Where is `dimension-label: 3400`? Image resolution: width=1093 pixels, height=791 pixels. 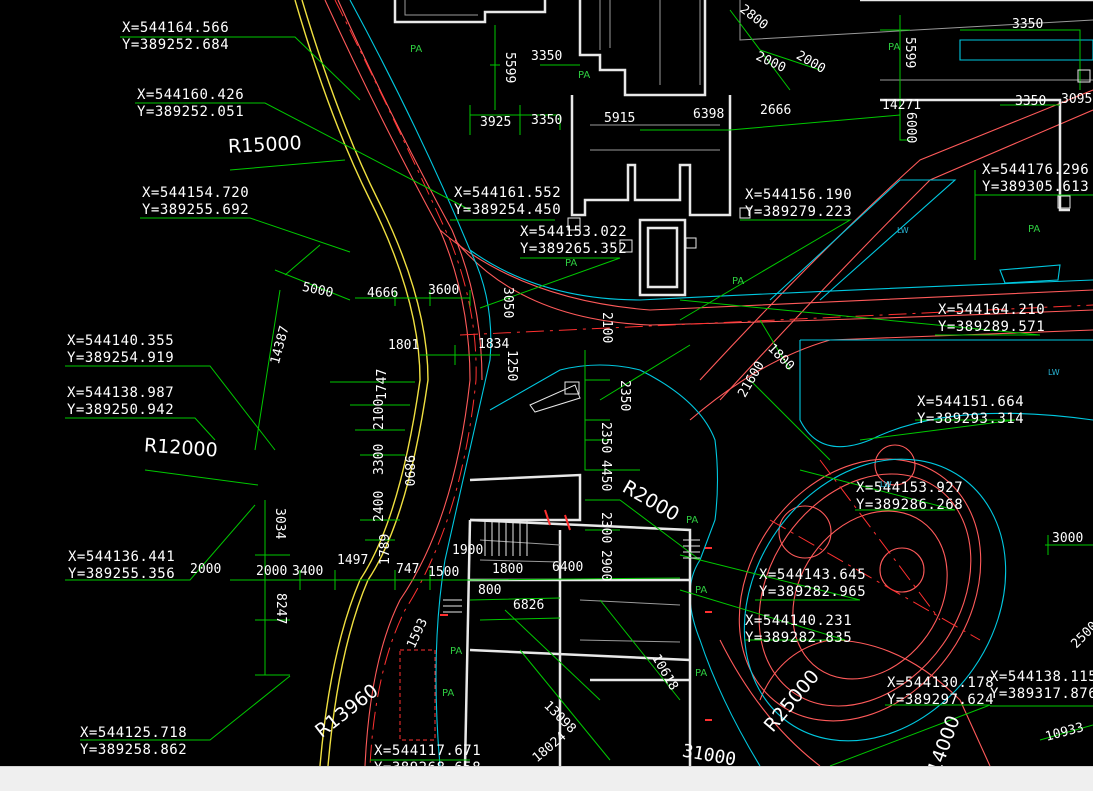
dimension-label: 3400 is located at coordinates (308, 571).